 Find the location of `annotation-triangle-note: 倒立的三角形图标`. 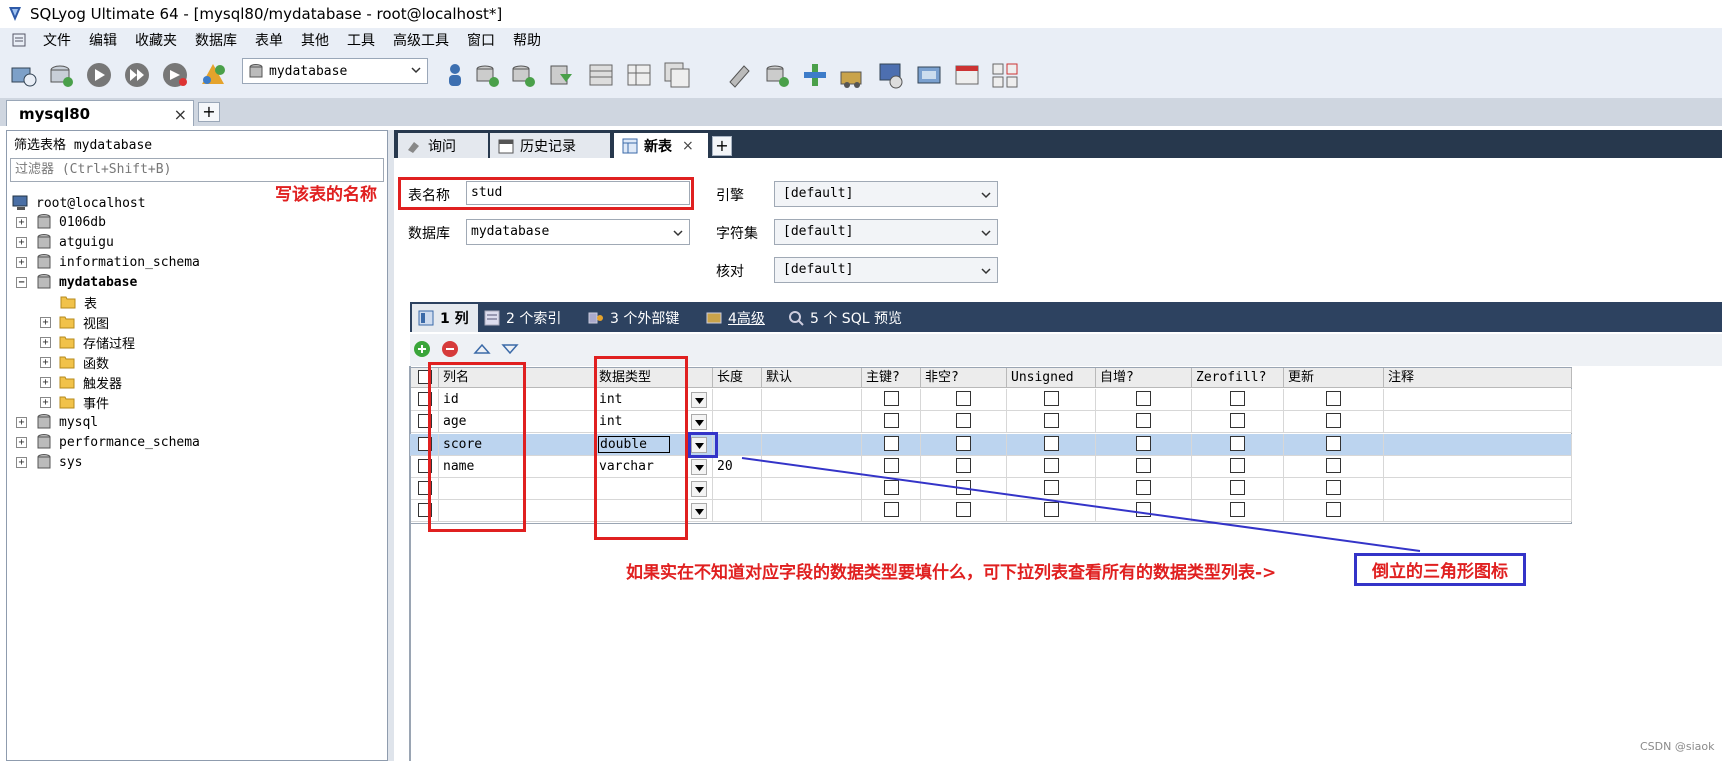

annotation-triangle-note: 倒立的三角形图标 is located at coordinates (1440, 572).